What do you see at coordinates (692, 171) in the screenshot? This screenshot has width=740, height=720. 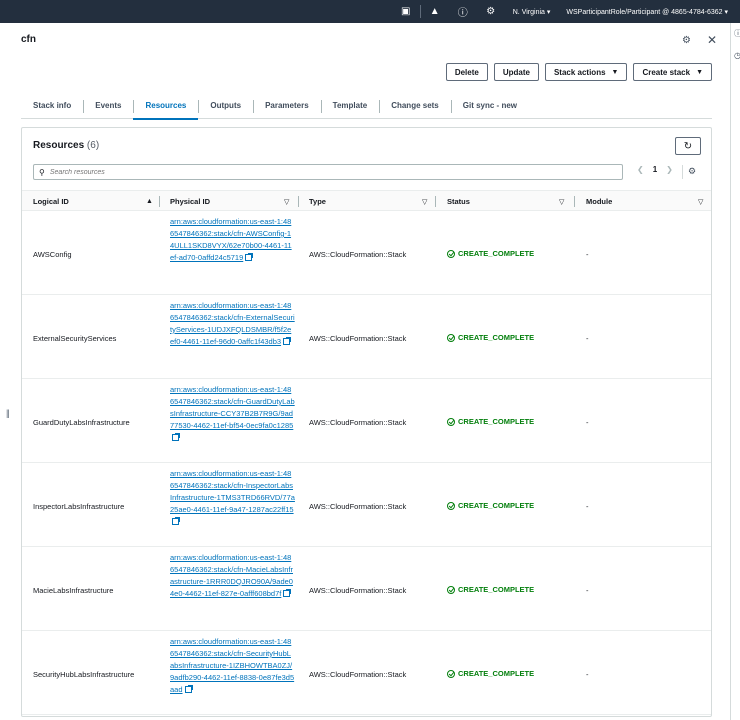 I see `table-preferences-gear-icon: ⚙` at bounding box center [692, 171].